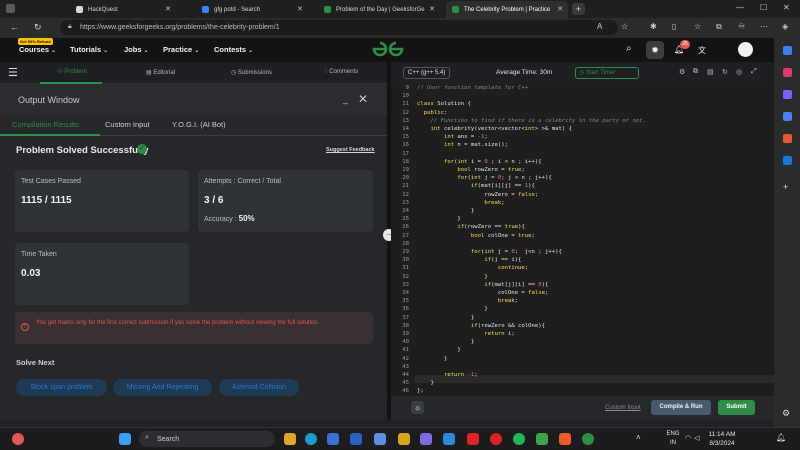 The image size is (800, 450). What do you see at coordinates (484, 178) in the screenshot?
I see `code-line: for(int j = 0; j < n ; j++){` at bounding box center [484, 178].